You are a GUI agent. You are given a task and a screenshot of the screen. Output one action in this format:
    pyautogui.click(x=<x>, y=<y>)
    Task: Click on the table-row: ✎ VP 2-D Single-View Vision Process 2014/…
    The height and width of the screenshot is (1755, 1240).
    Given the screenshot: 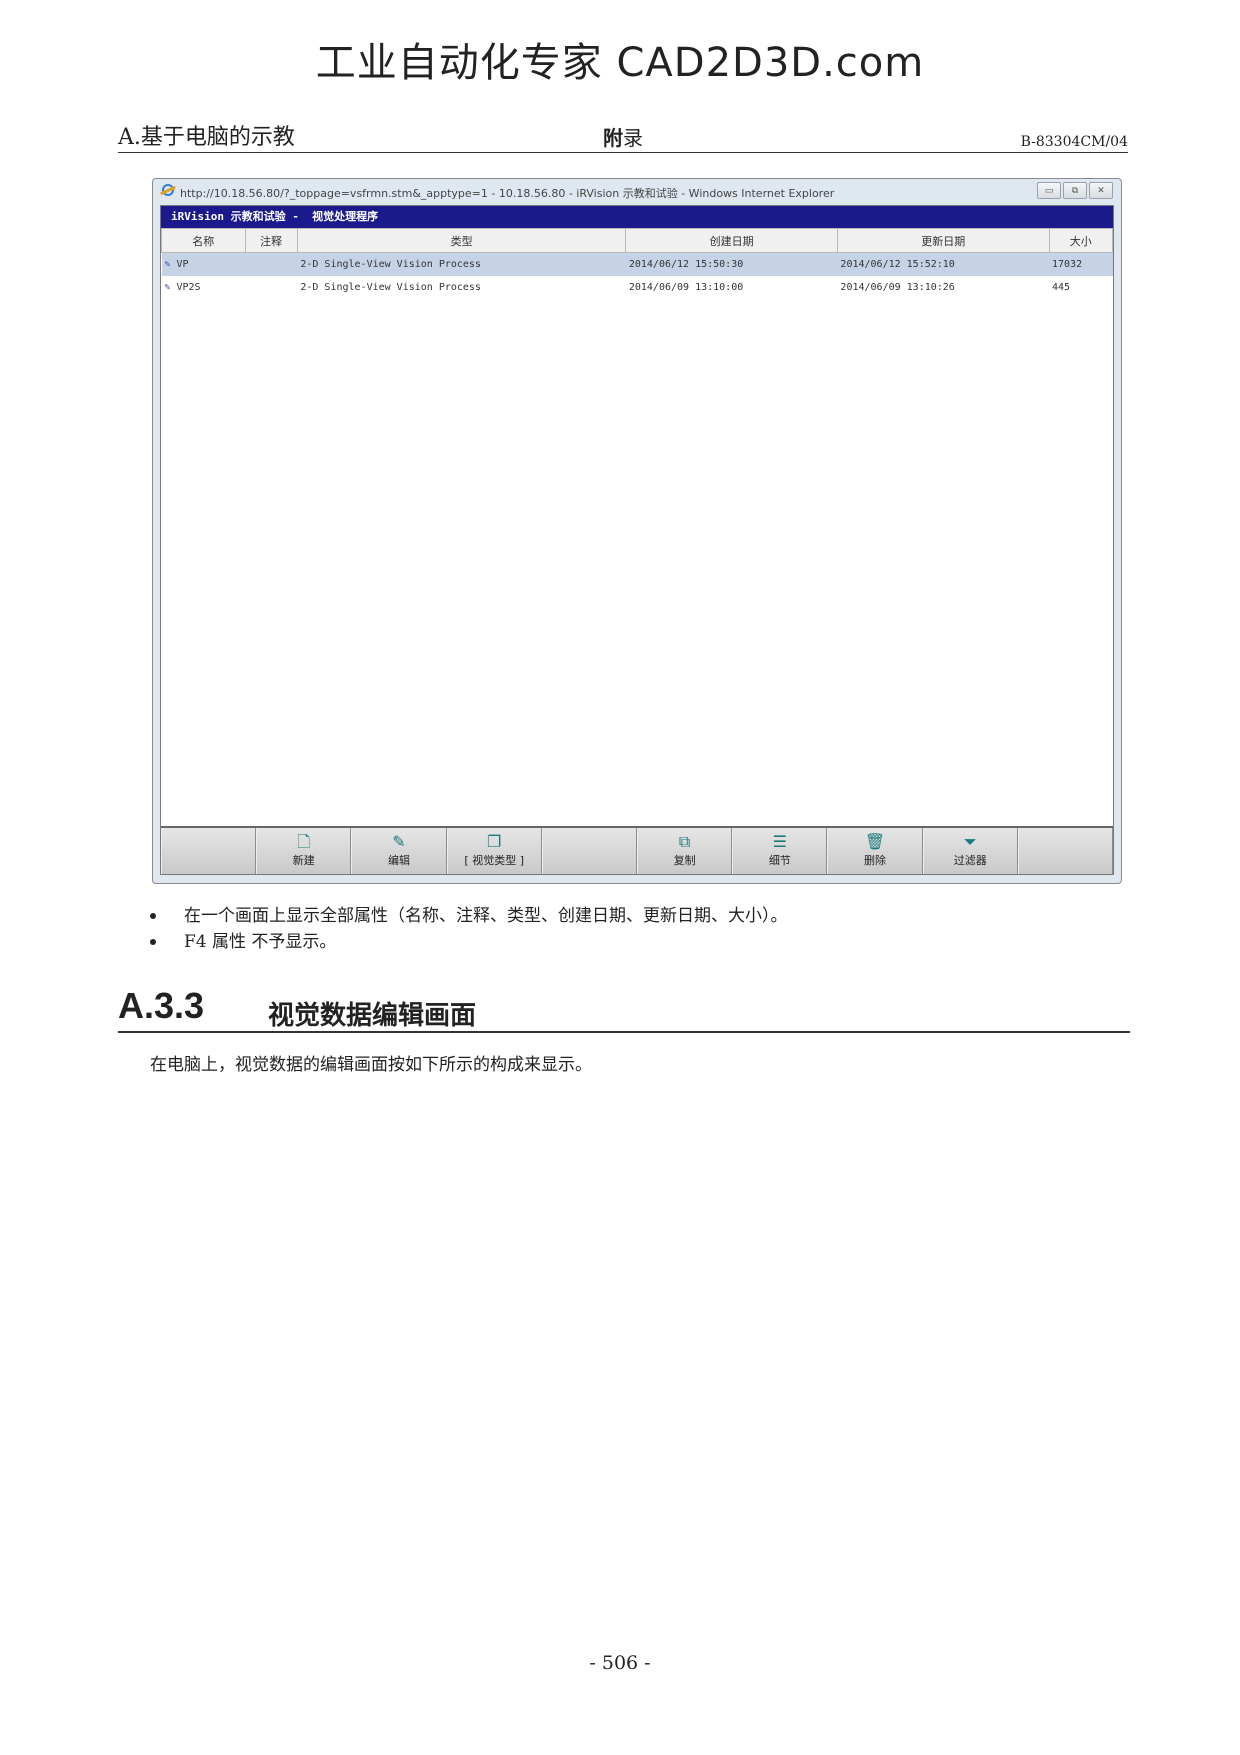 What is the action you would take?
    pyautogui.click(x=637, y=264)
    